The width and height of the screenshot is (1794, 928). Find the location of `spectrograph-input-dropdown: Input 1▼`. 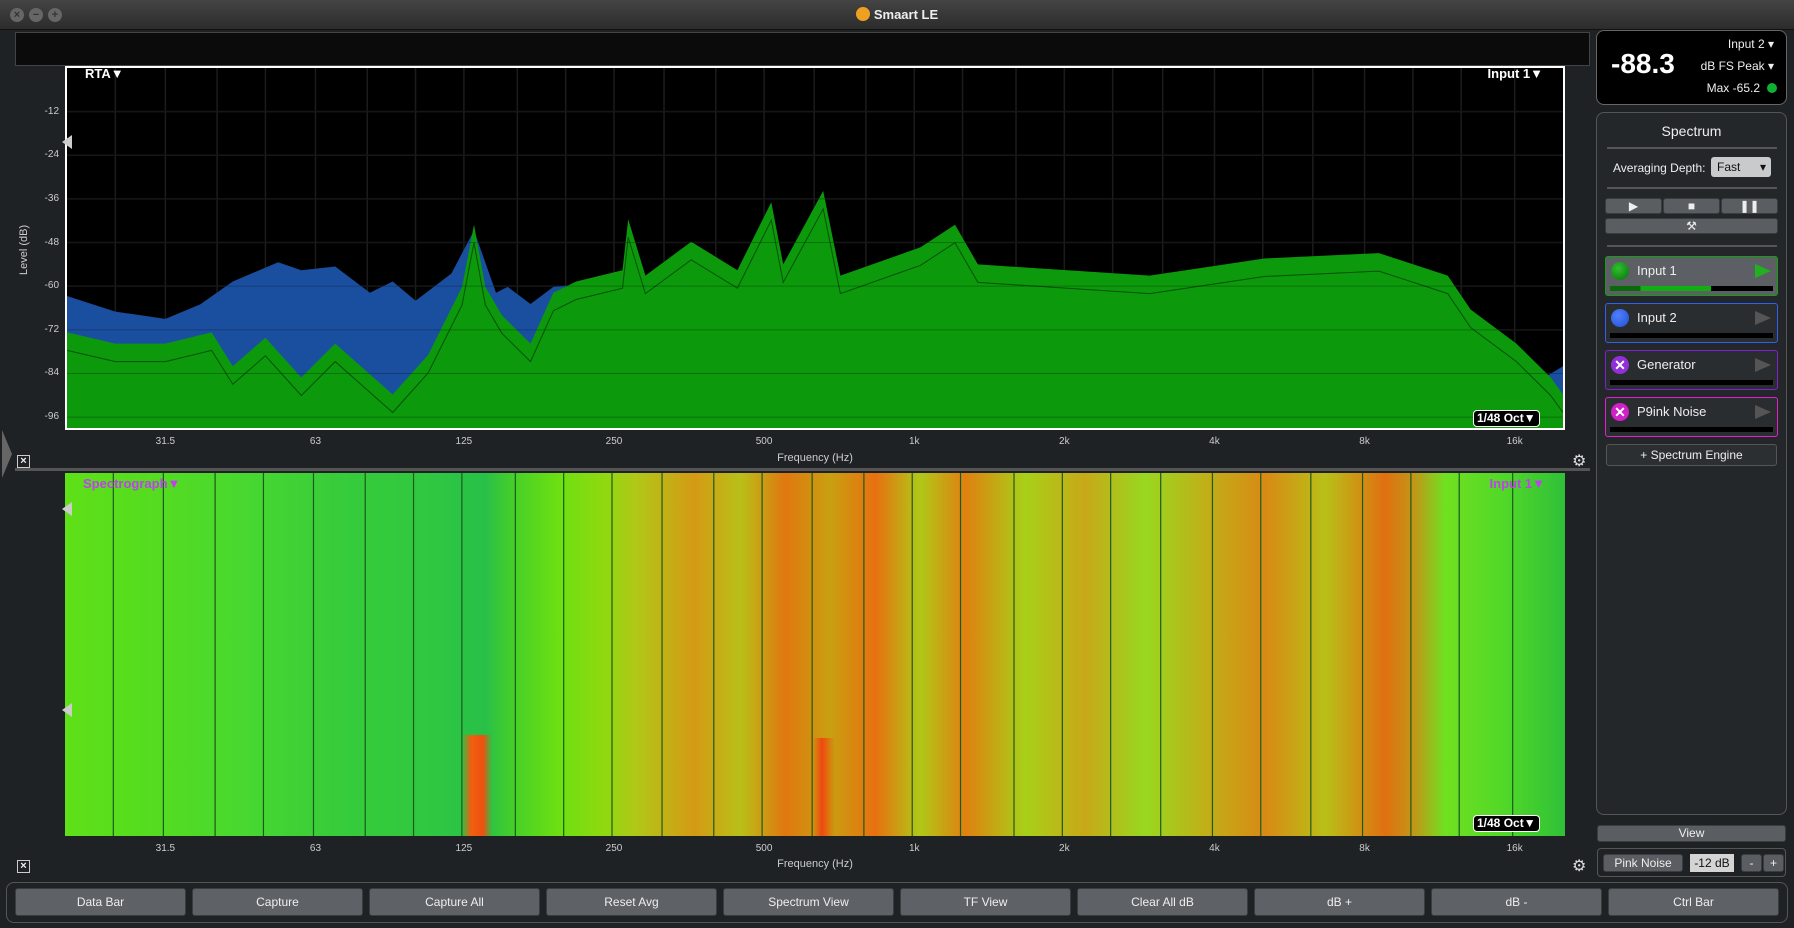

spectrograph-input-dropdown: Input 1▼ is located at coordinates (1517, 483).